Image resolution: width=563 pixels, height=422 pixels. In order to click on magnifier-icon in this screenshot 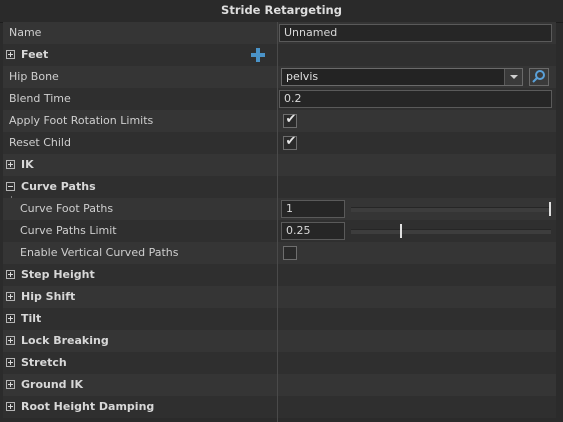, I will do `click(538, 76)`.